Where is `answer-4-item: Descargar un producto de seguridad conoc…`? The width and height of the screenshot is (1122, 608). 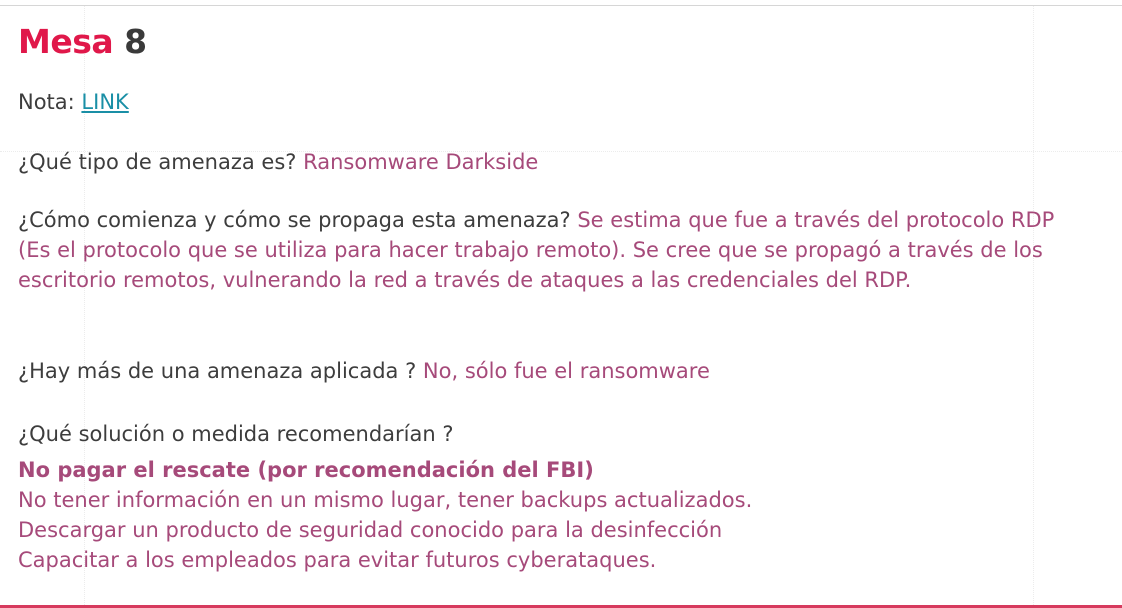
answer-4-item: Descargar un producto de seguridad conoc… is located at coordinates (370, 530).